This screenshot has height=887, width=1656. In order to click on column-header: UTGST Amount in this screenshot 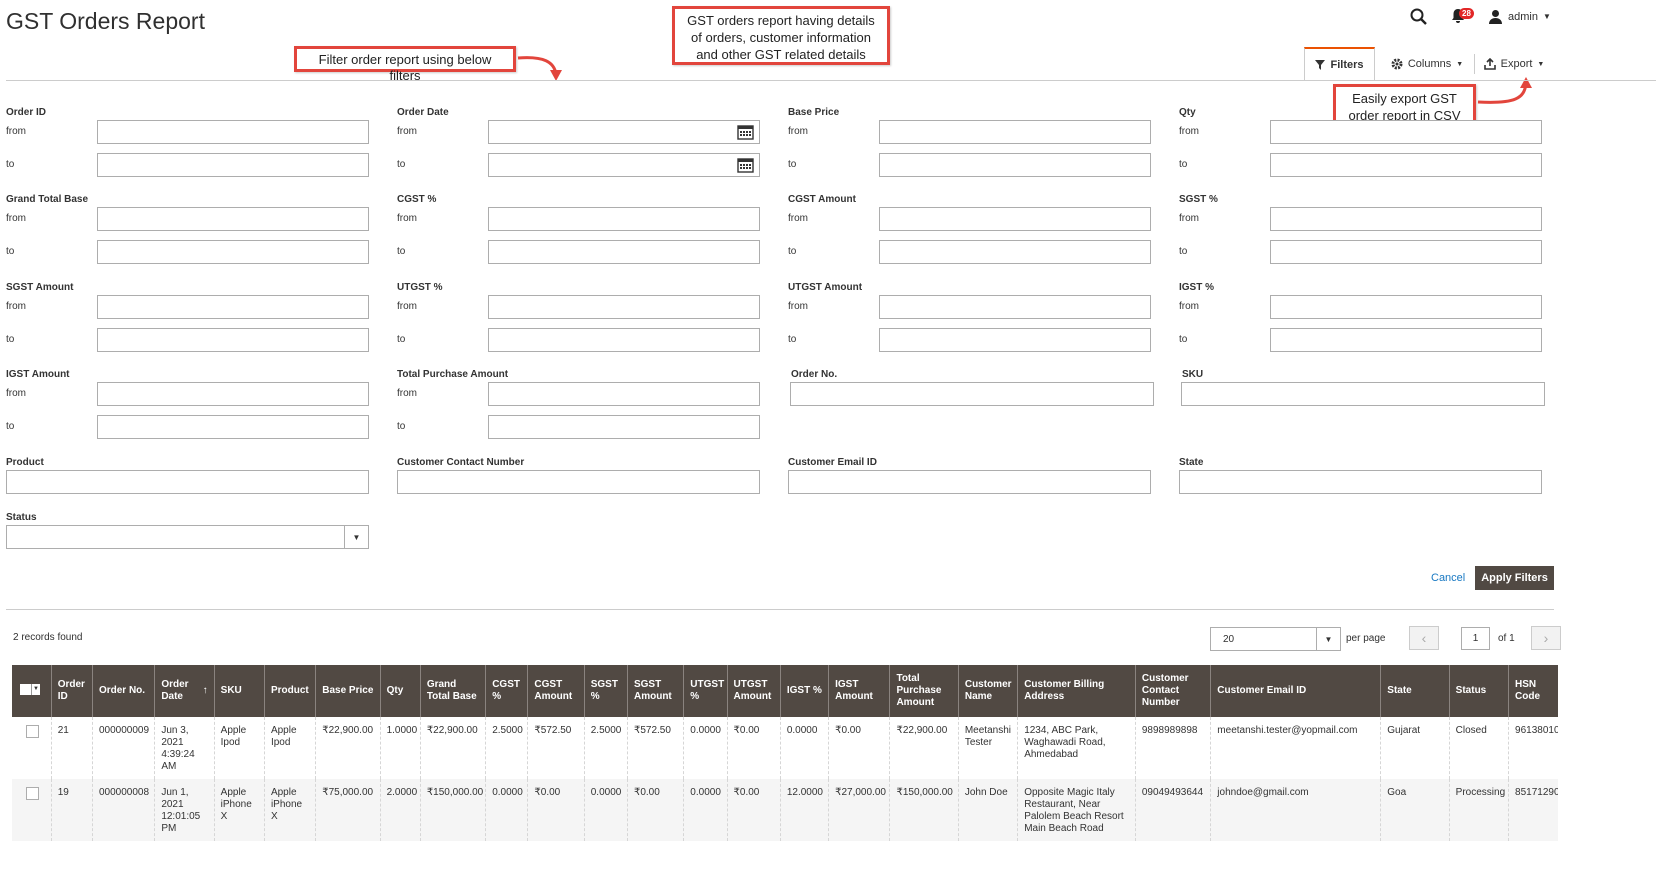, I will do `click(753, 691)`.